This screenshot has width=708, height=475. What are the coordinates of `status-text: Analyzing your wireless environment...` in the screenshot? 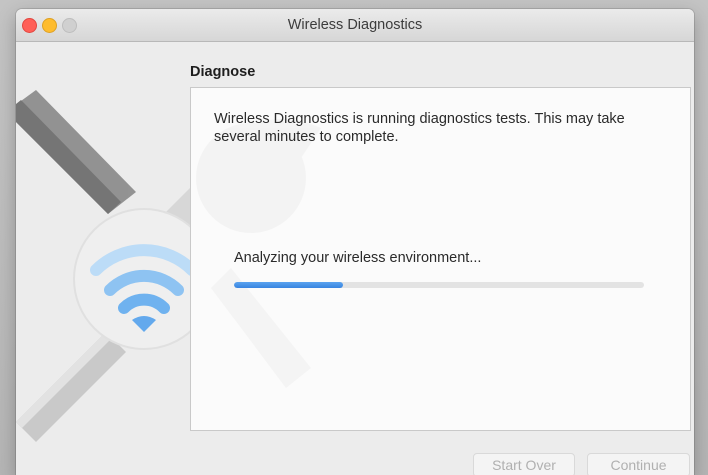 It's located at (358, 258).